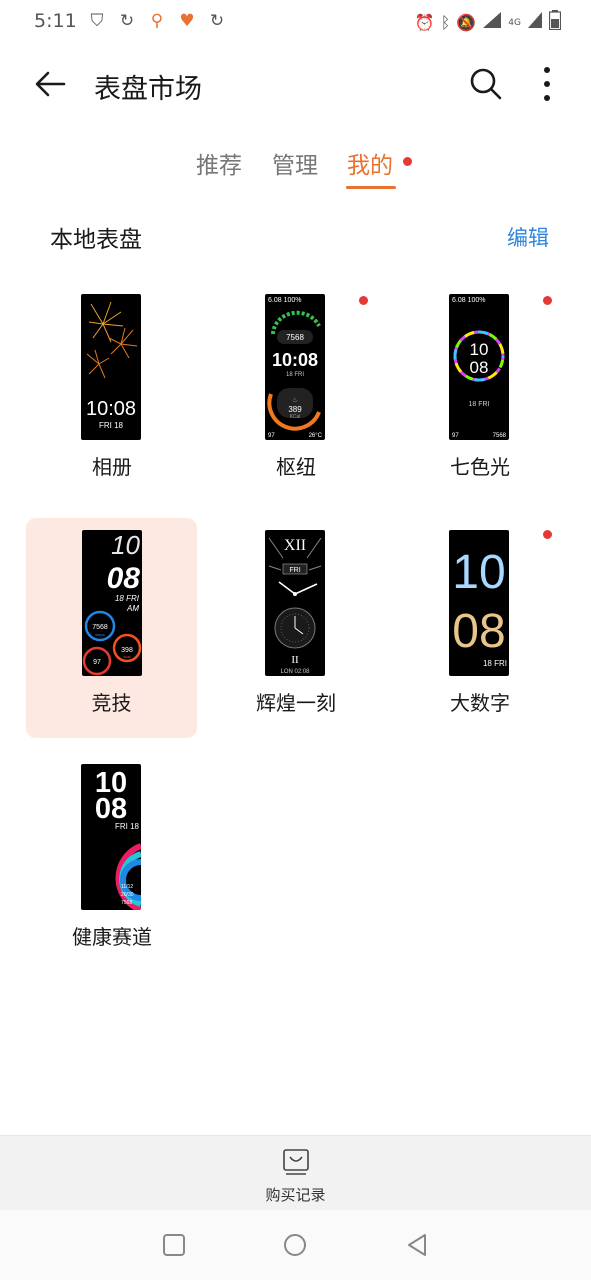 Image resolution: width=591 pixels, height=1280 pixels. What do you see at coordinates (407, 161) in the screenshot?
I see `tab-badge` at bounding box center [407, 161].